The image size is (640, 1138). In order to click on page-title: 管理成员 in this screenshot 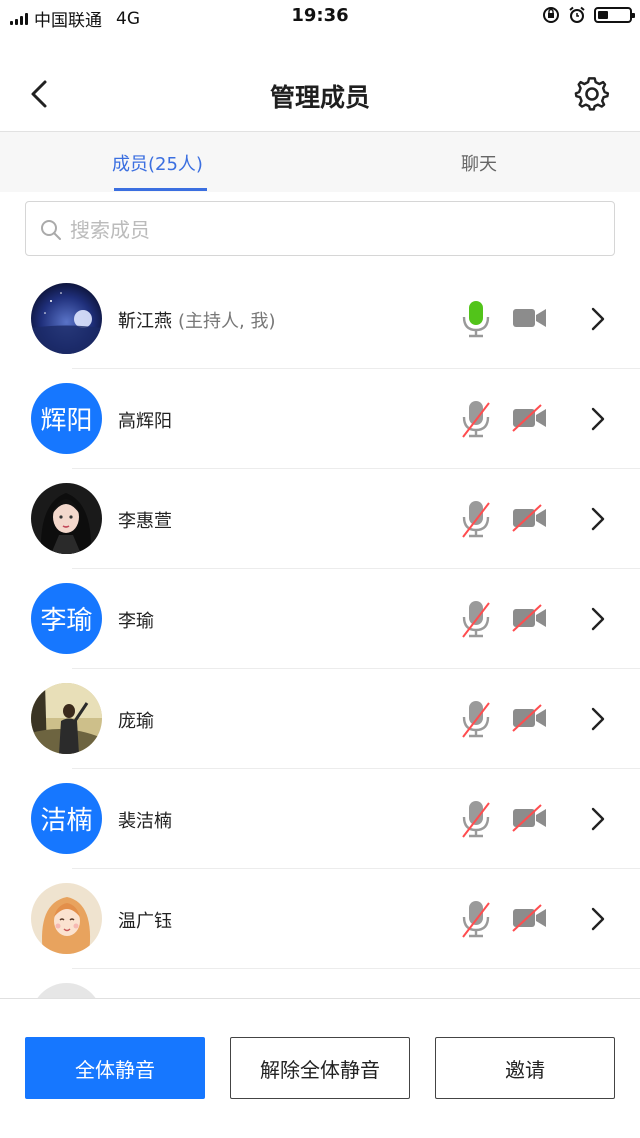, I will do `click(319, 97)`.